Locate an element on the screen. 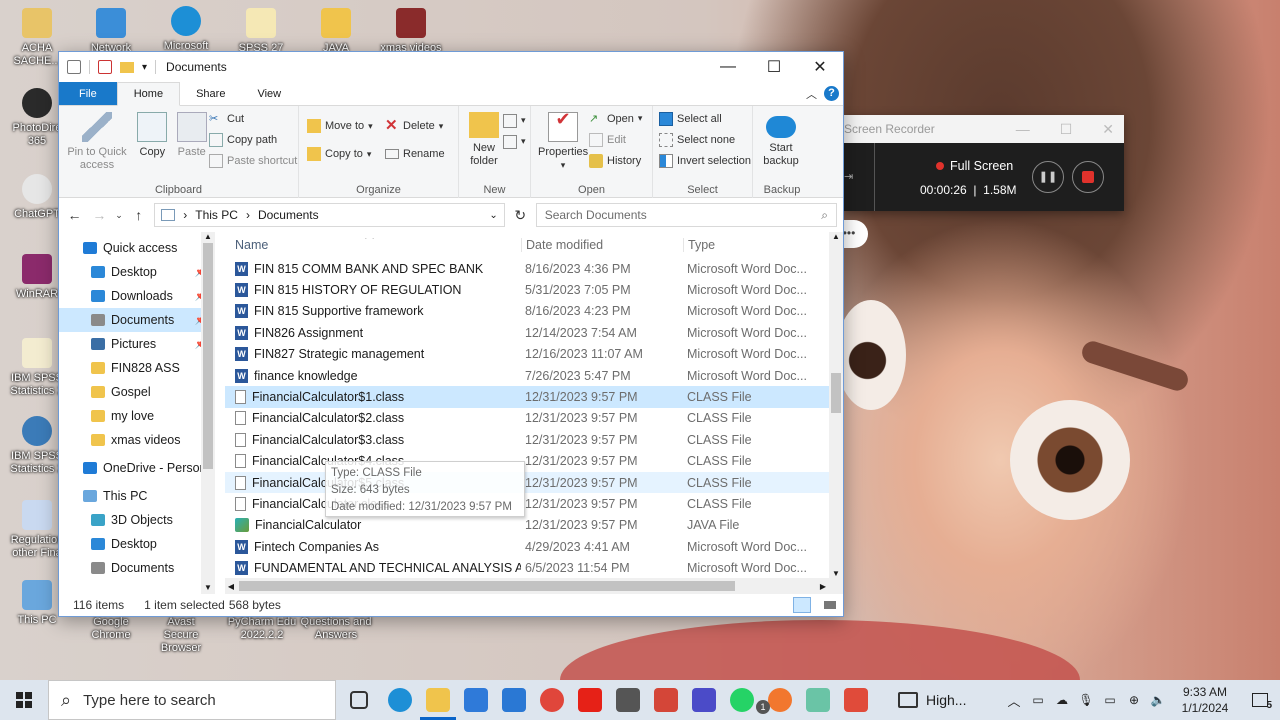  tab-view: View is located at coordinates (269, 93).